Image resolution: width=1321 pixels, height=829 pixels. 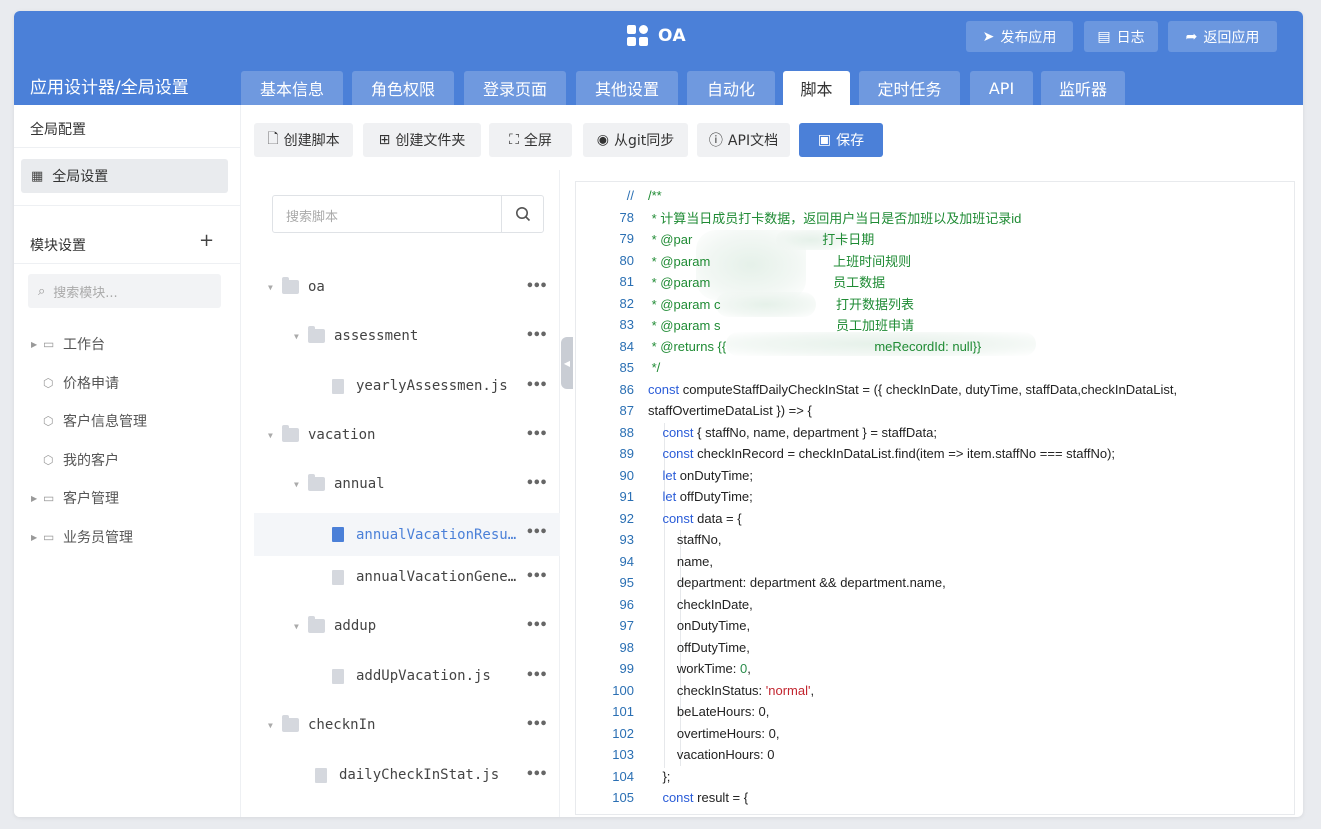 What do you see at coordinates (124, 176) in the screenshot?
I see `sidebar-item-global-settings: ▦ 全局设置` at bounding box center [124, 176].